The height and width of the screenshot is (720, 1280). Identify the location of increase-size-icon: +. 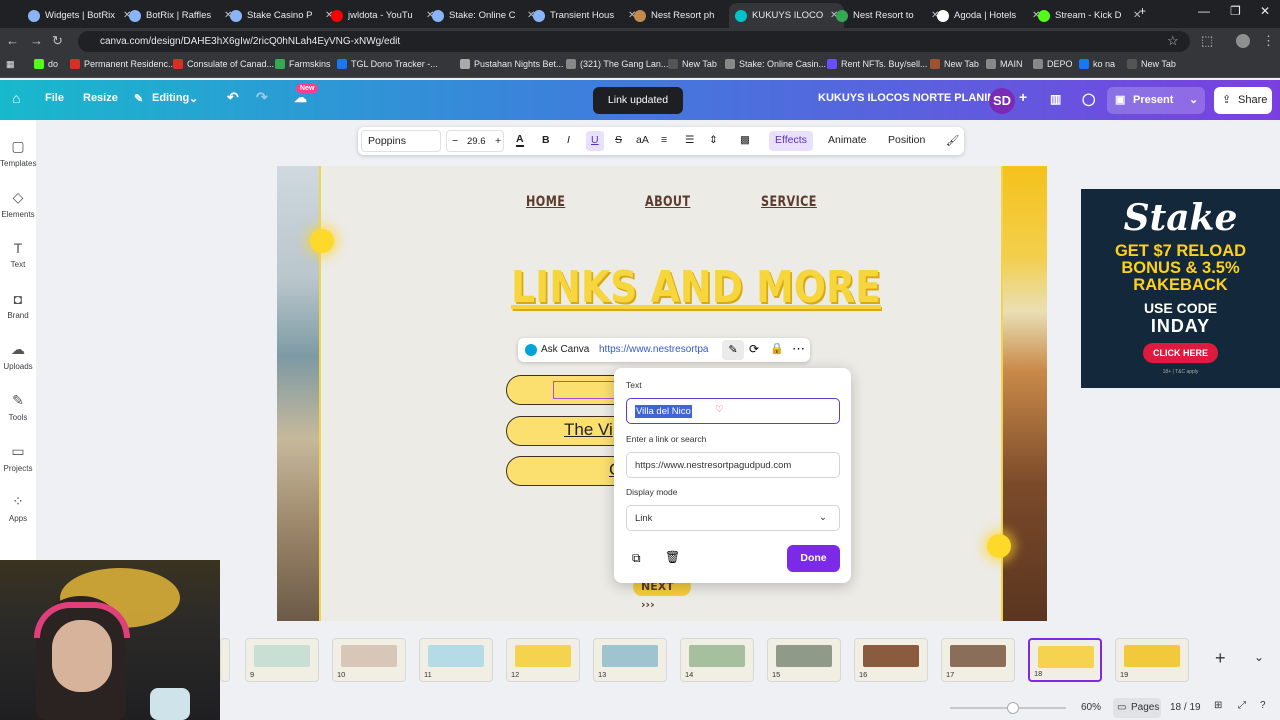
(498, 141).